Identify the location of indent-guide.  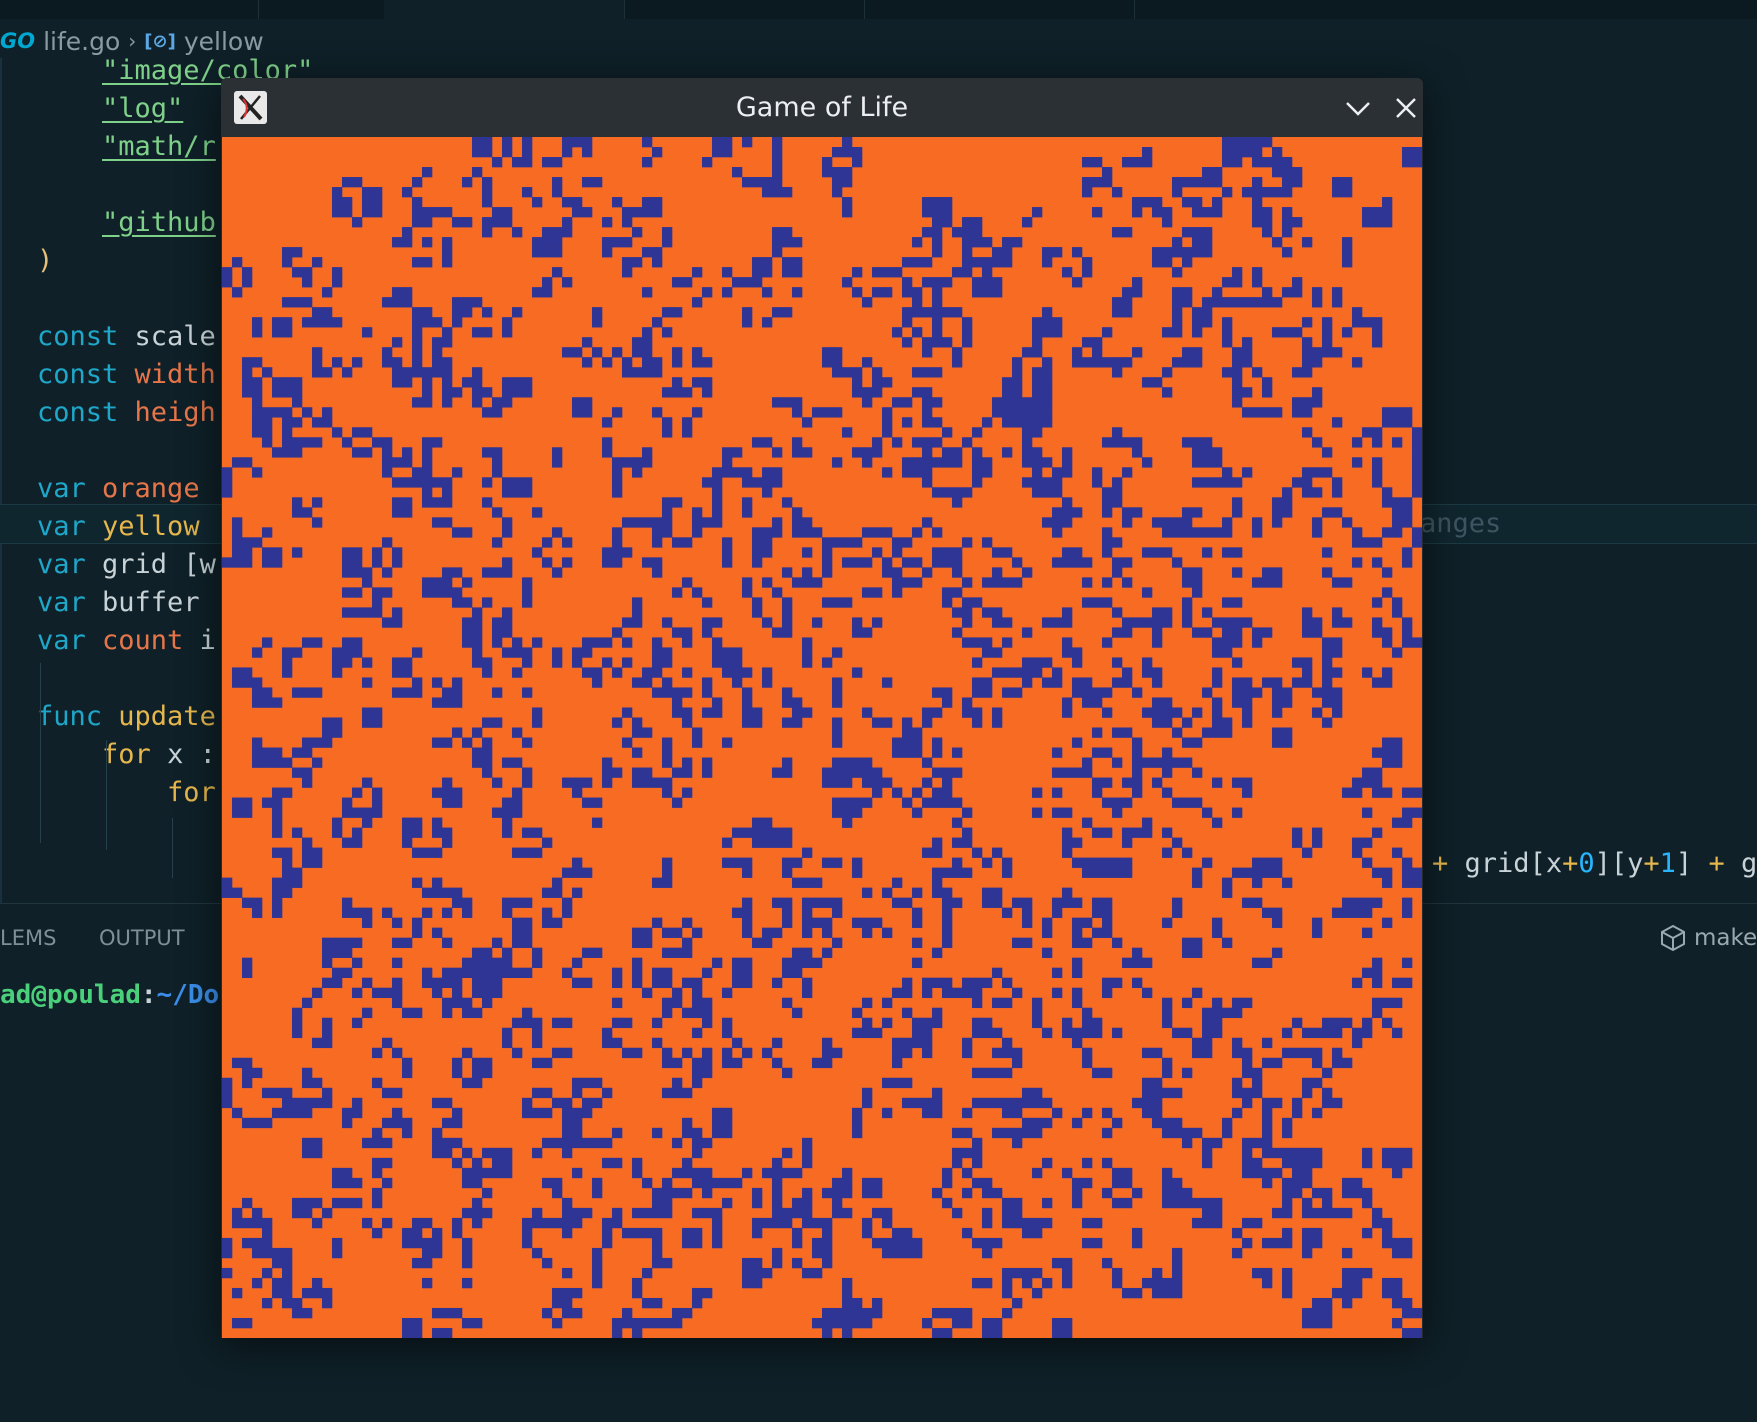
(106, 795).